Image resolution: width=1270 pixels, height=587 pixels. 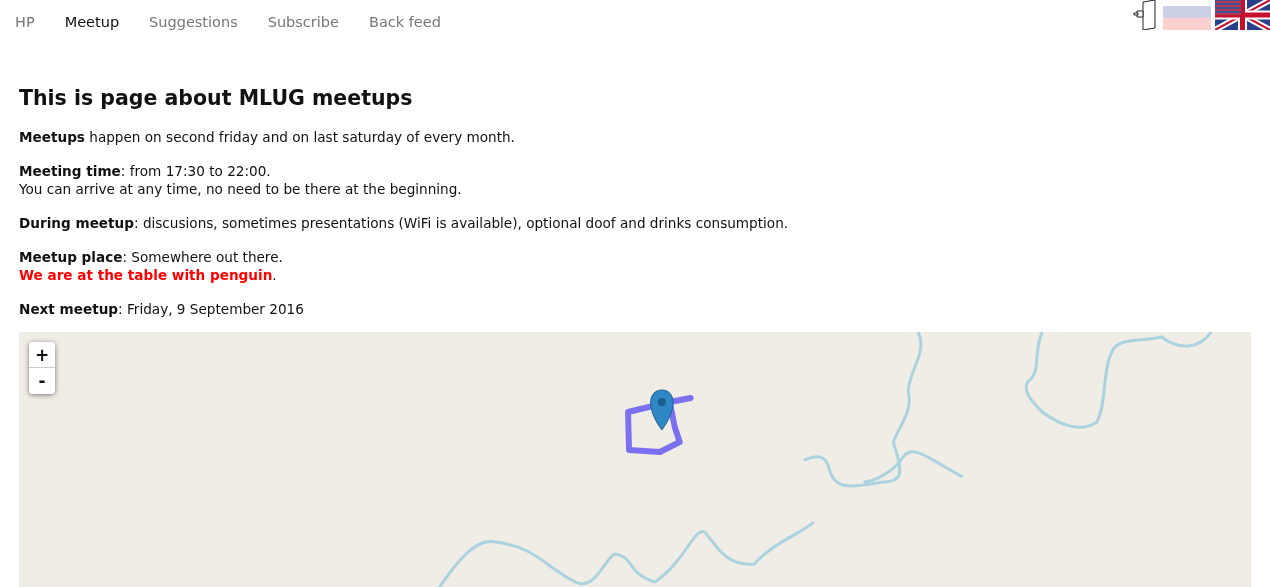 I want to click on zoom-in-button: +, so click(x=42, y=355).